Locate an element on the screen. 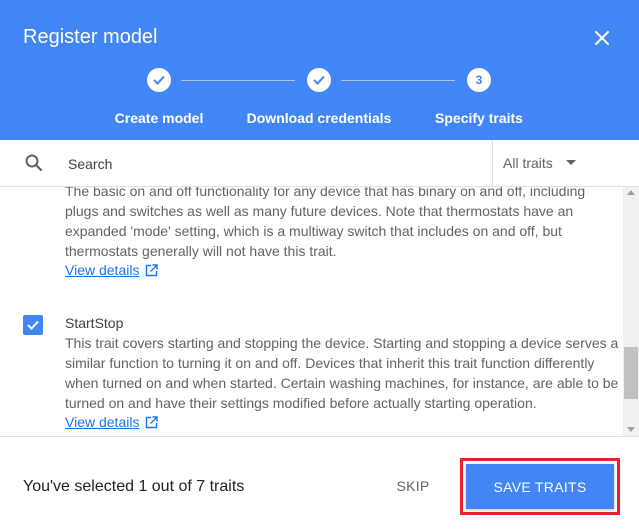  close-button is located at coordinates (602, 38).